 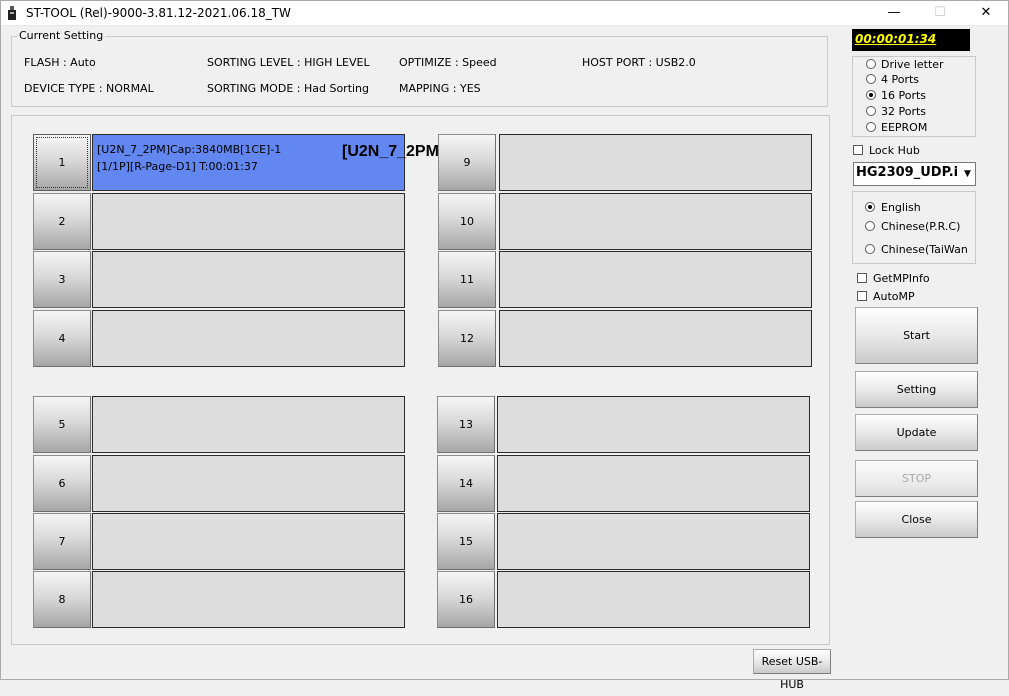 I want to click on reset-usb-hub-button: Reset USB-HUB, so click(x=792, y=670).